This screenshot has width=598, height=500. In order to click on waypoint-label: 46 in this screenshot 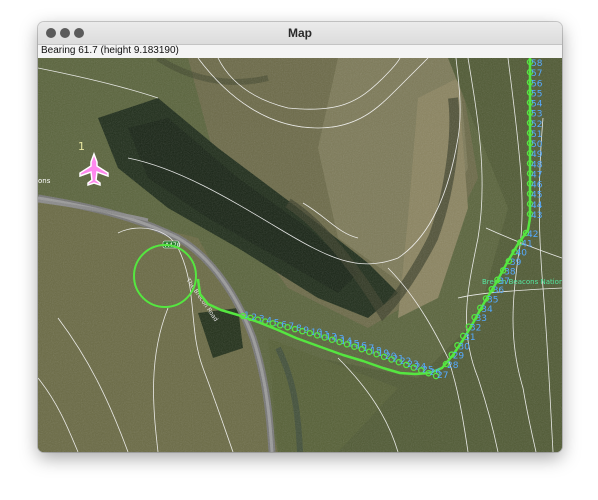, I will do `click(537, 186)`.